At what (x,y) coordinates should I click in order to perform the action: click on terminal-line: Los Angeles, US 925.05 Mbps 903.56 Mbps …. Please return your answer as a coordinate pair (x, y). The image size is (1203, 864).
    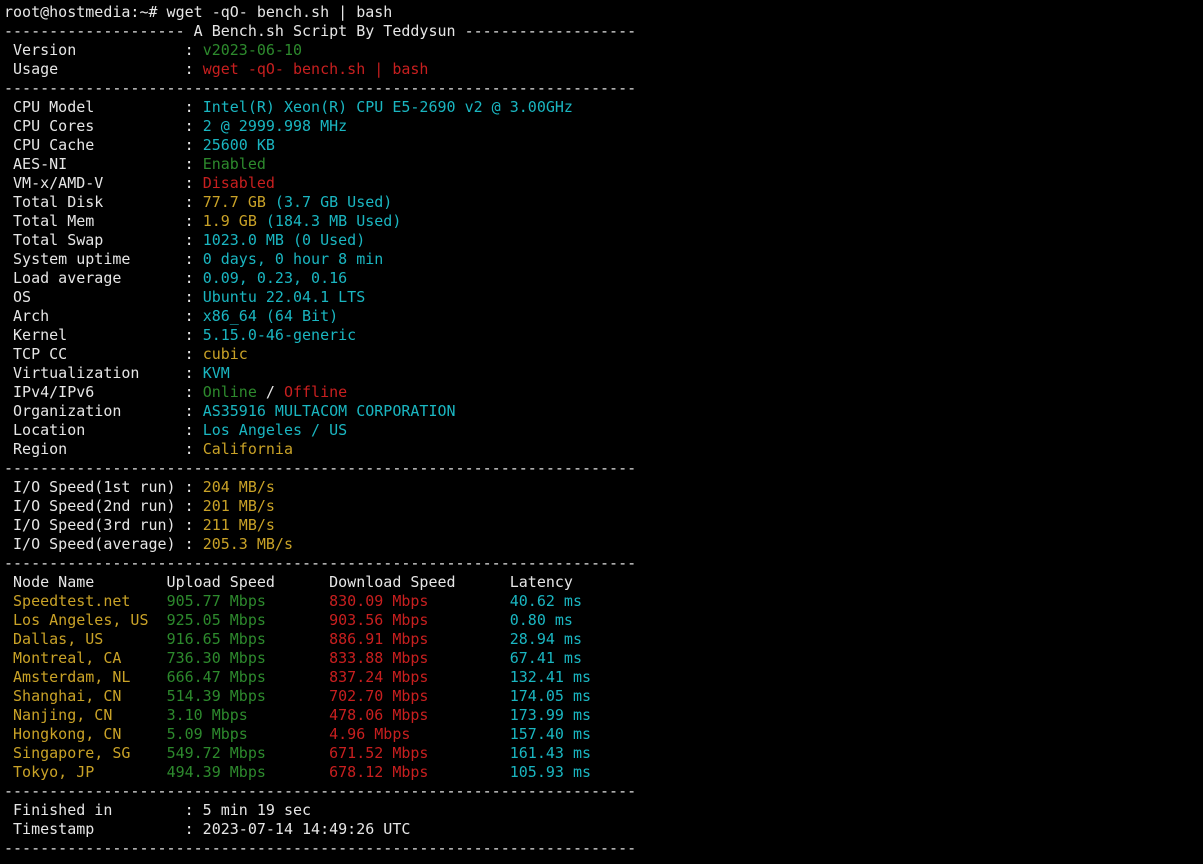
    Looking at the image, I should click on (601, 620).